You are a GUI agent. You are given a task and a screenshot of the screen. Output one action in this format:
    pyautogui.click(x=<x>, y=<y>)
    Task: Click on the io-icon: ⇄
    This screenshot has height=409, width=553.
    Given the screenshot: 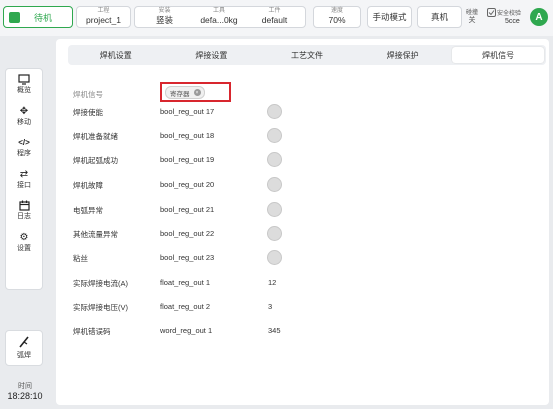 What is the action you would take?
    pyautogui.click(x=24, y=174)
    